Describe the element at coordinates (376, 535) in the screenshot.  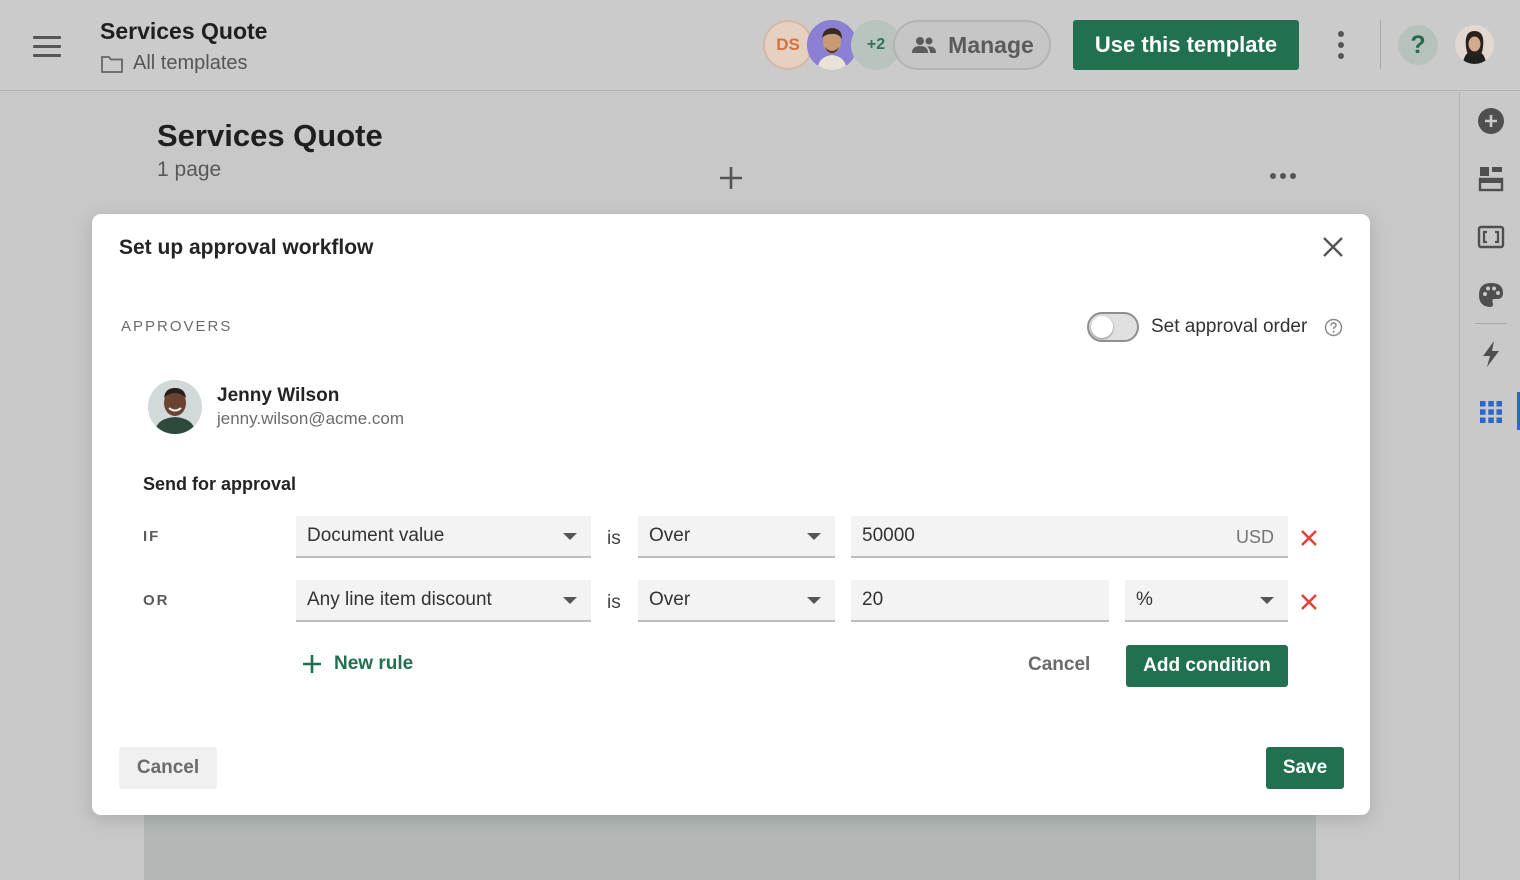
I see `condition-field-value: Document value` at that location.